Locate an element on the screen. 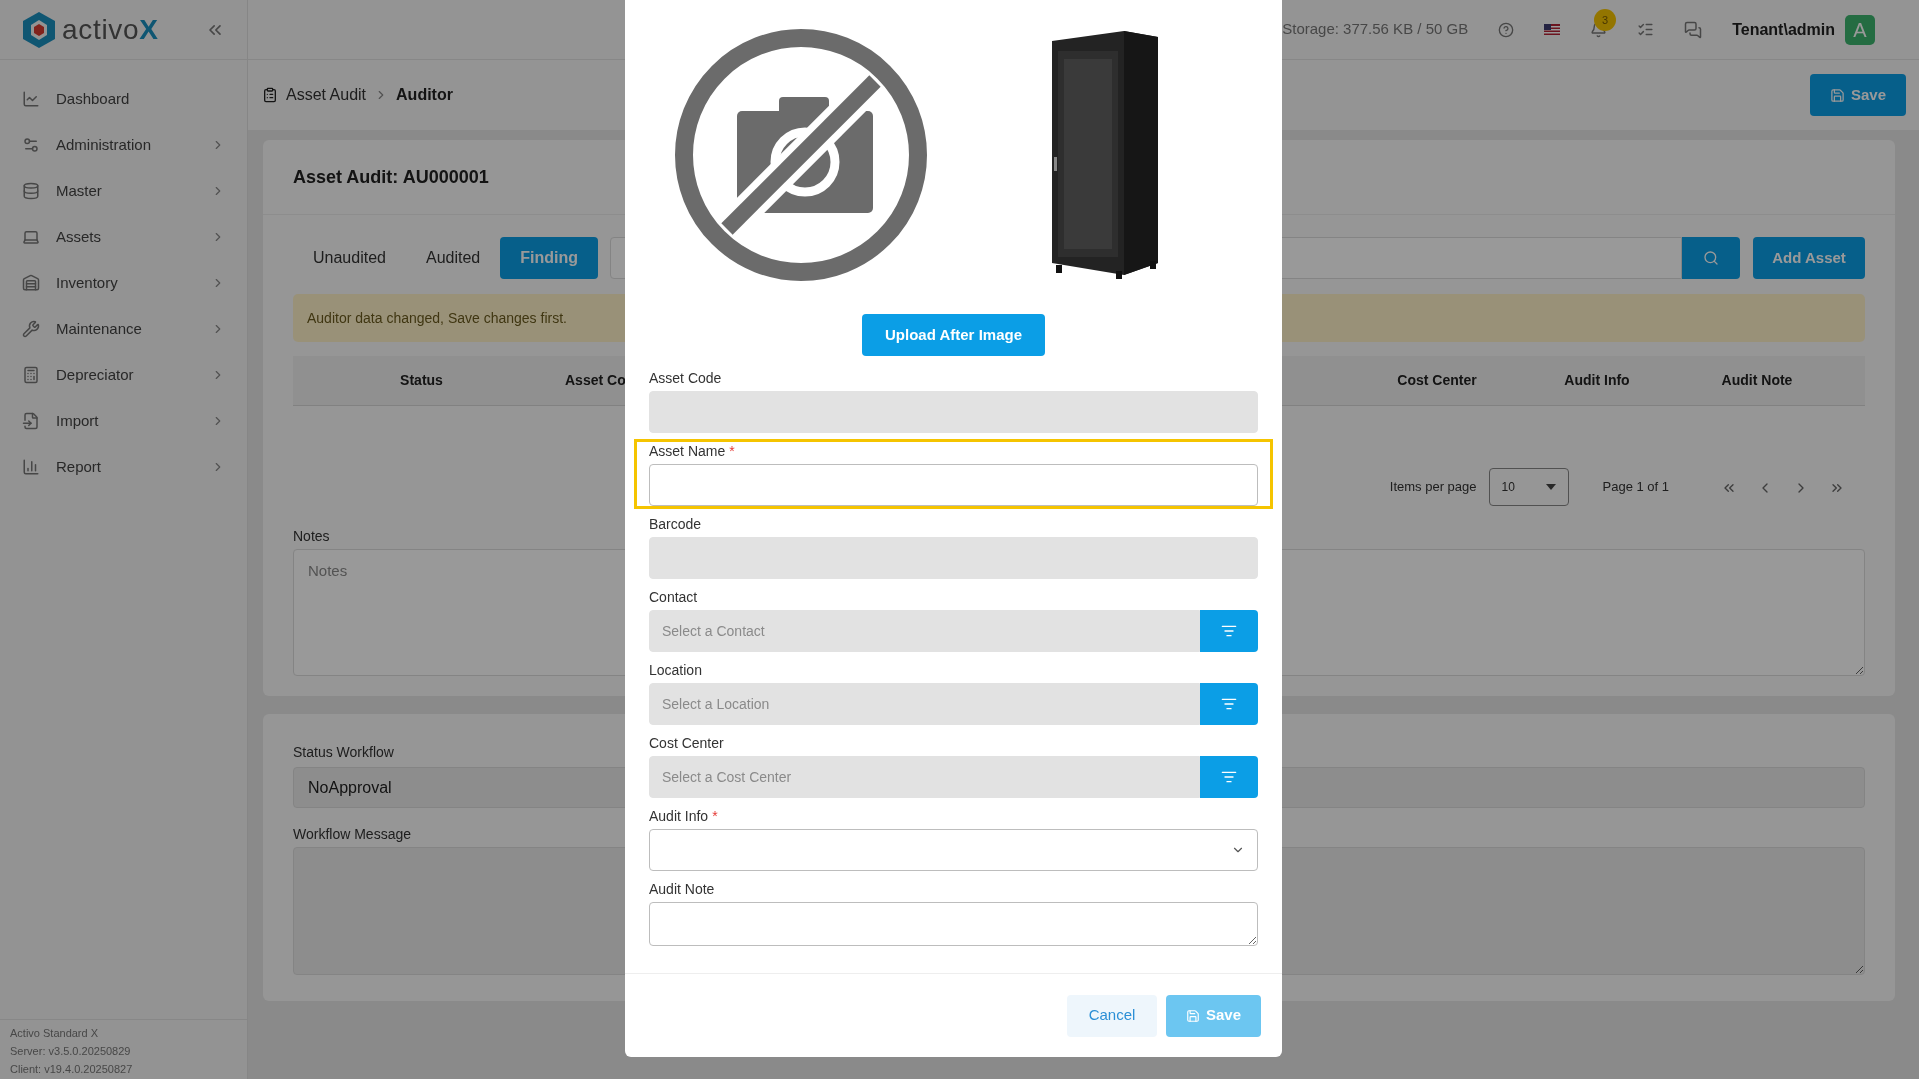  field-label: Asset Name is located at coordinates (687, 451).